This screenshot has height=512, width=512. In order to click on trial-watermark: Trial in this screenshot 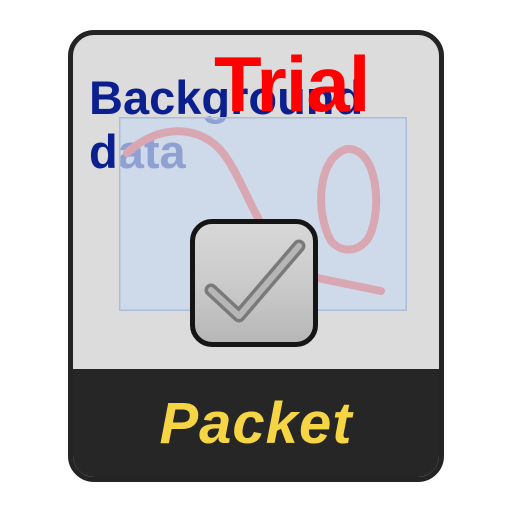, I will do `click(292, 84)`.